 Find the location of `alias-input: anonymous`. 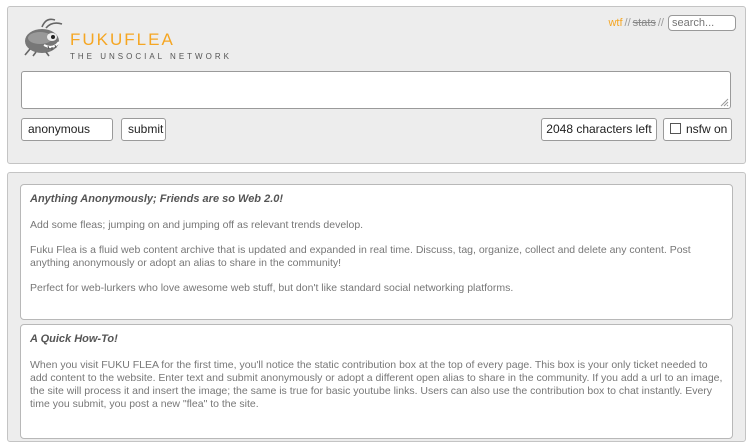

alias-input: anonymous is located at coordinates (67, 129).